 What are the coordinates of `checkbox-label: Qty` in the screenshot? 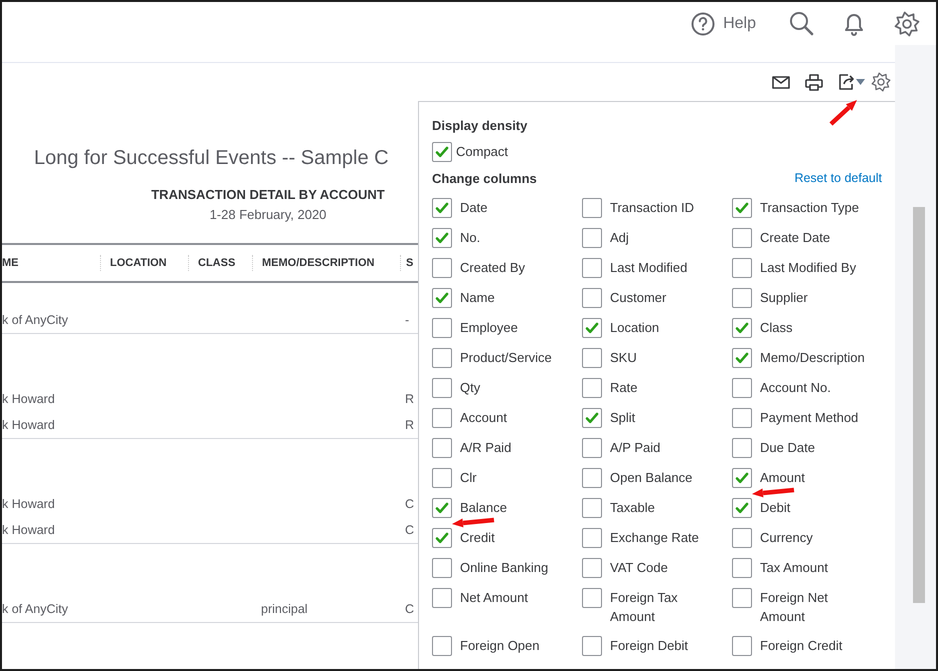 It's located at (470, 388).